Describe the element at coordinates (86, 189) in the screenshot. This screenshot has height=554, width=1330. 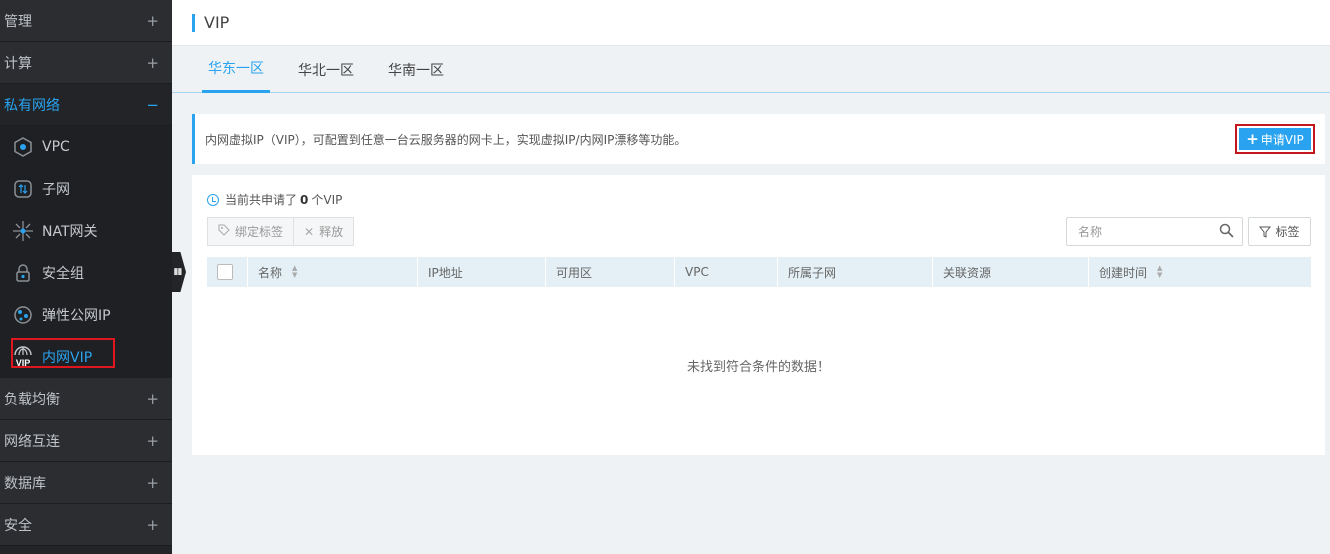
I see `sidebar-item-subnet: 子网` at that location.